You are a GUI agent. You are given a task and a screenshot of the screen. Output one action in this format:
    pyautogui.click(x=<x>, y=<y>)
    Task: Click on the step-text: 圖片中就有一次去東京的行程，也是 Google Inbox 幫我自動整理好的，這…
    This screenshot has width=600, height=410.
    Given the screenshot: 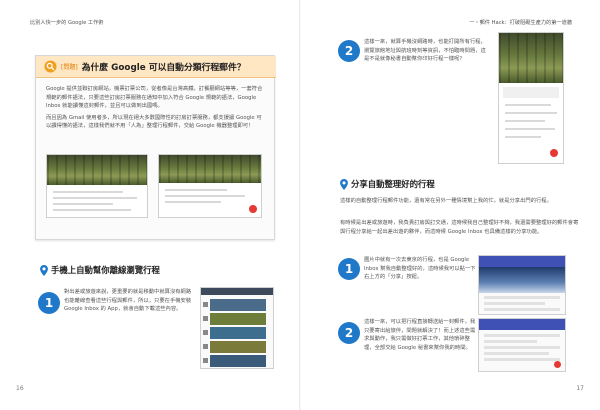 What is the action you would take?
    pyautogui.click(x=420, y=269)
    